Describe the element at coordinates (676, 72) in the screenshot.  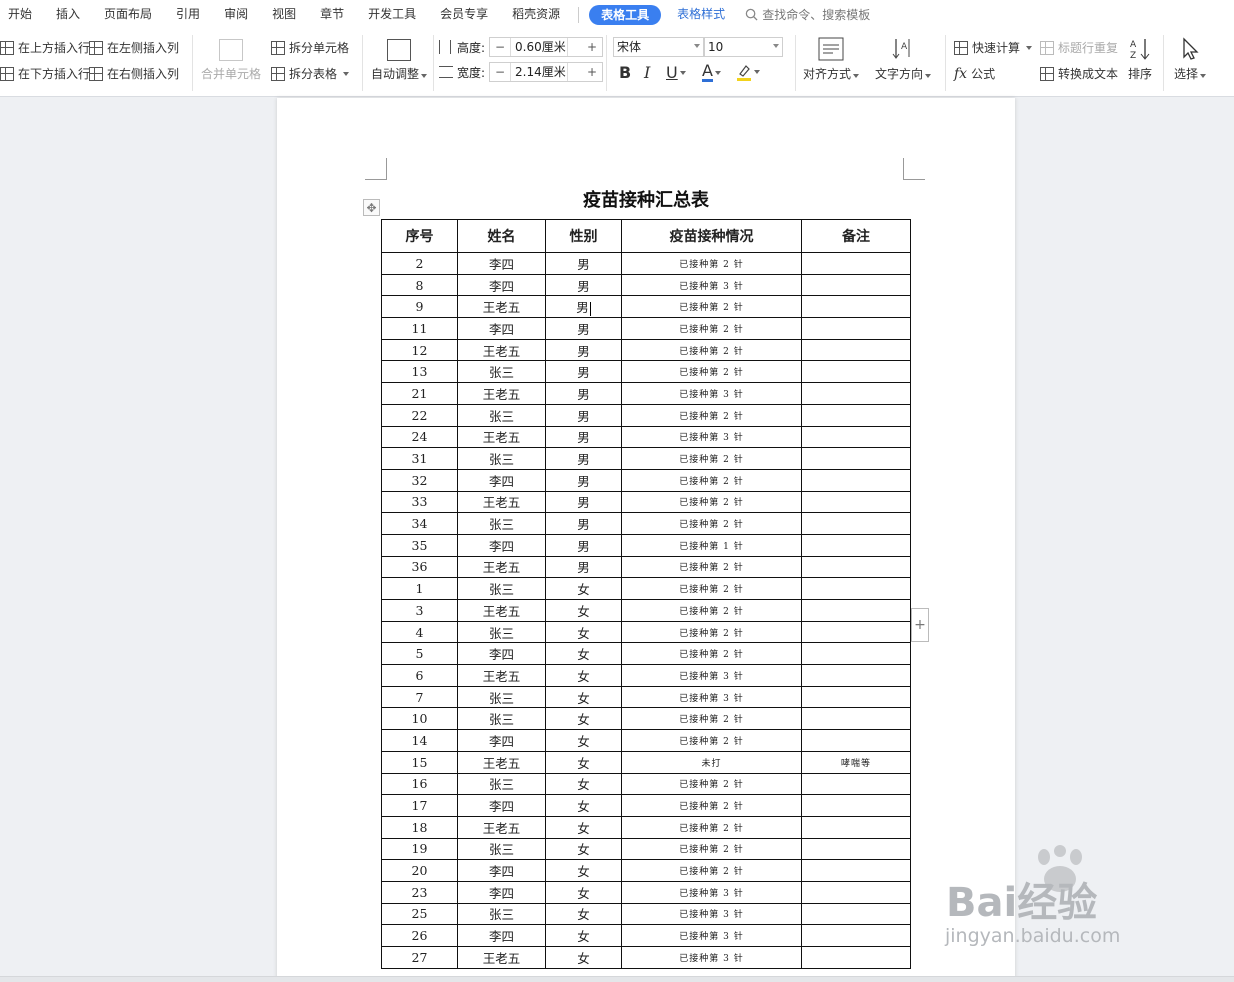
I see `underline-button: U` at that location.